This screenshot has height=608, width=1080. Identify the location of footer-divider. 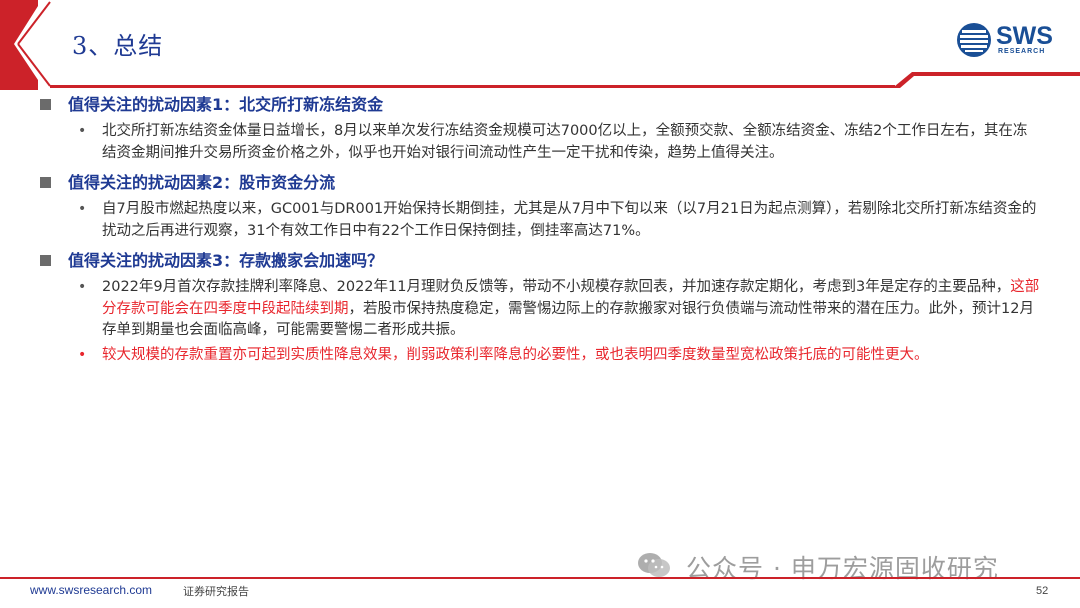
(540, 578).